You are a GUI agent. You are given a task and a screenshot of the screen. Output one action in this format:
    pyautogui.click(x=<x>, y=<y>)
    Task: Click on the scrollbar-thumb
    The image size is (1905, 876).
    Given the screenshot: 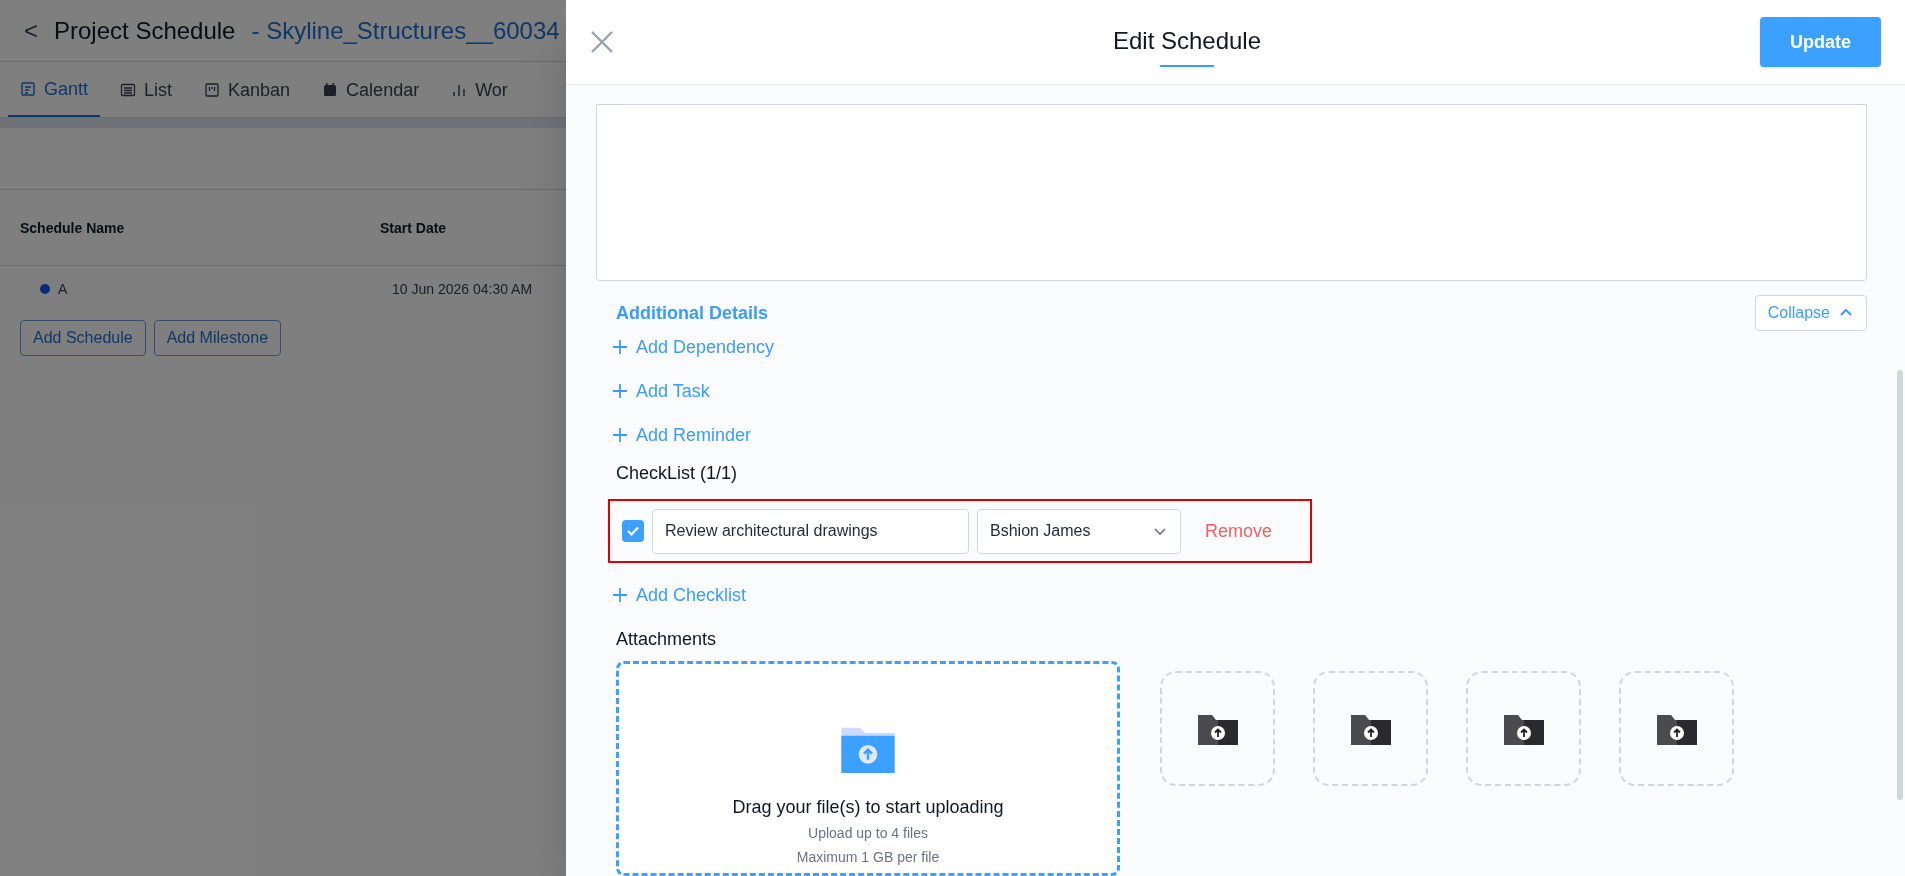 What is the action you would take?
    pyautogui.click(x=1900, y=585)
    